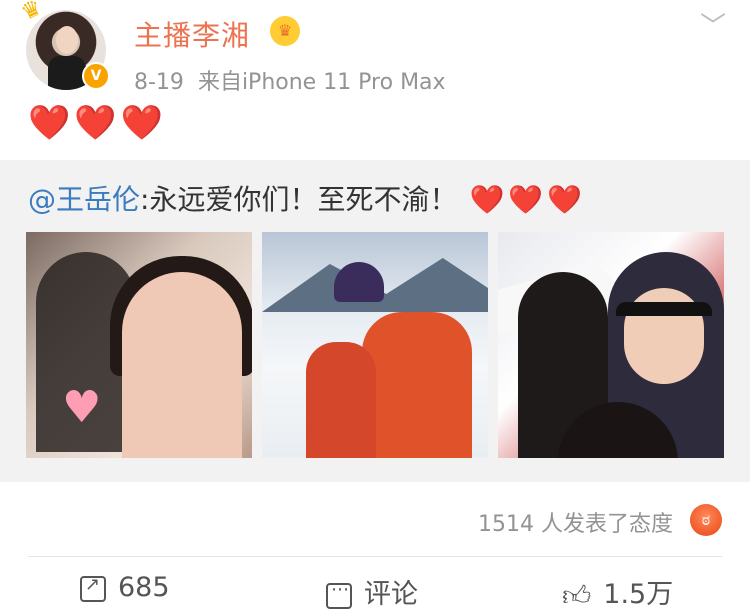  Describe the element at coordinates (575, 522) in the screenshot. I see `reactions-summary: 1514 人发表了态度` at that location.